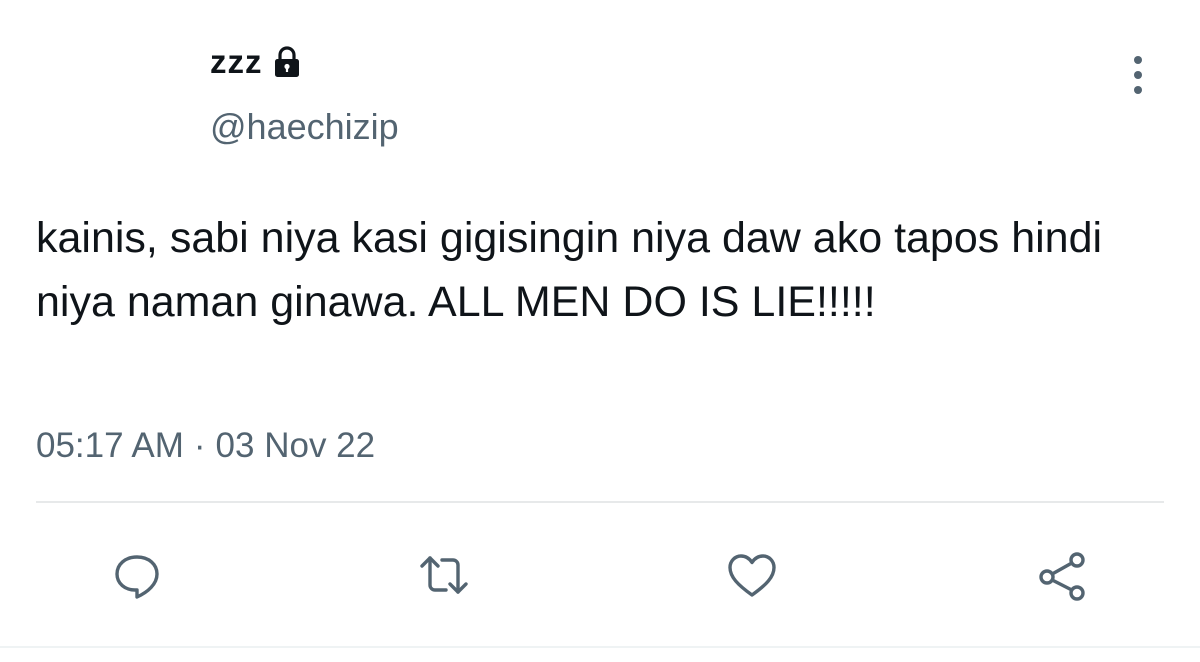 The image size is (1200, 662). I want to click on more-options-button, so click(1138, 75).